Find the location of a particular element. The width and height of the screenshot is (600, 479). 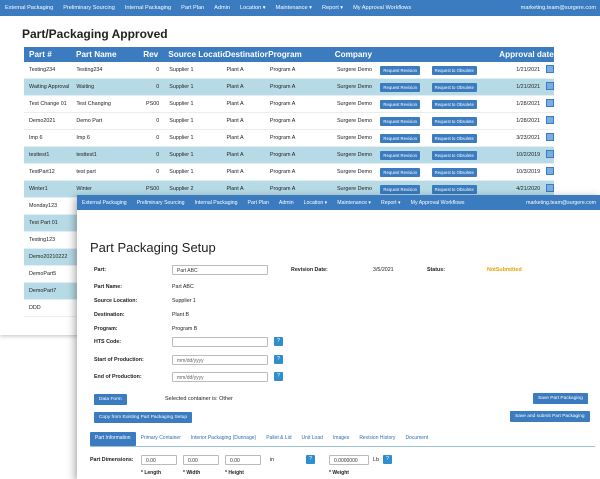

cell-approval-date: 1/21/2021 is located at coordinates (528, 70).